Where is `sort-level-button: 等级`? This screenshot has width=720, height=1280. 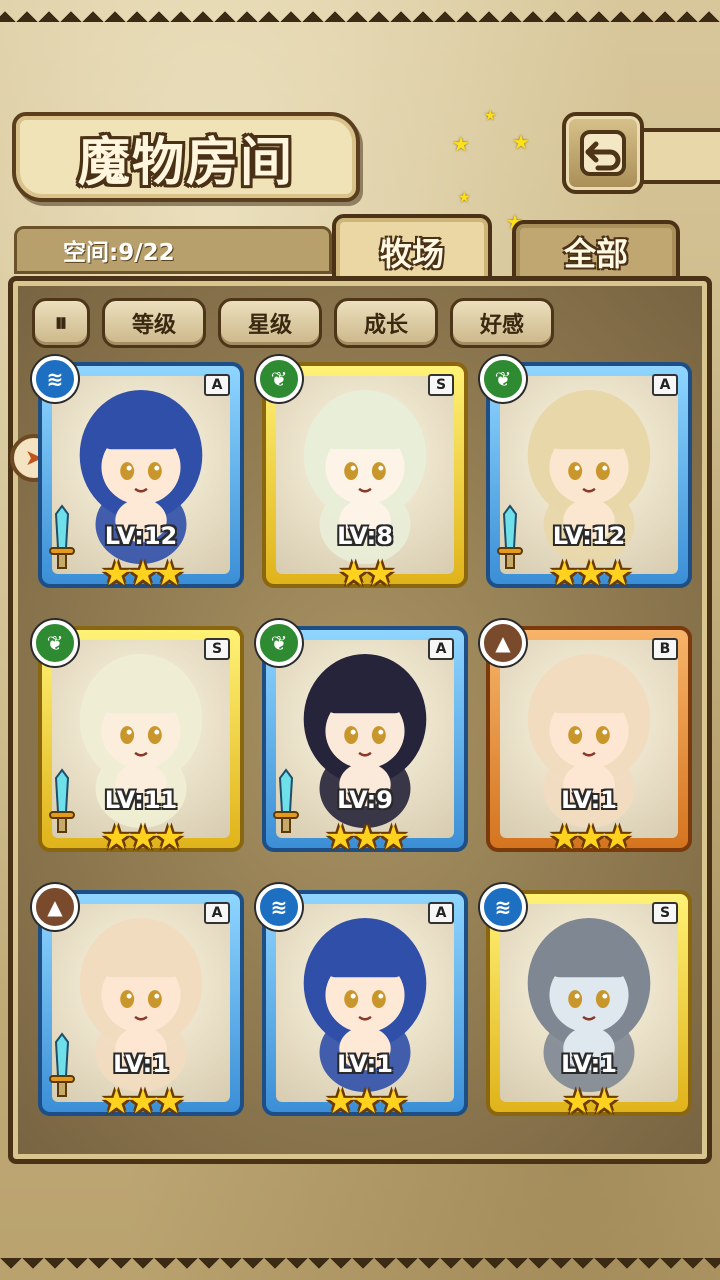 sort-level-button: 等级 is located at coordinates (154, 323).